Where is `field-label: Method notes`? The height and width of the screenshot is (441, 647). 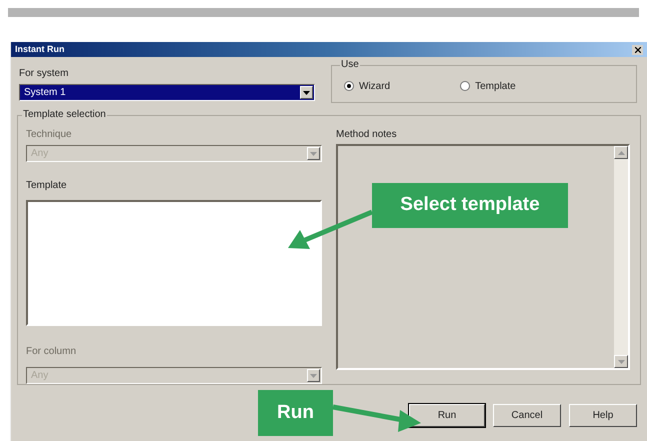
field-label: Method notes is located at coordinates (367, 135).